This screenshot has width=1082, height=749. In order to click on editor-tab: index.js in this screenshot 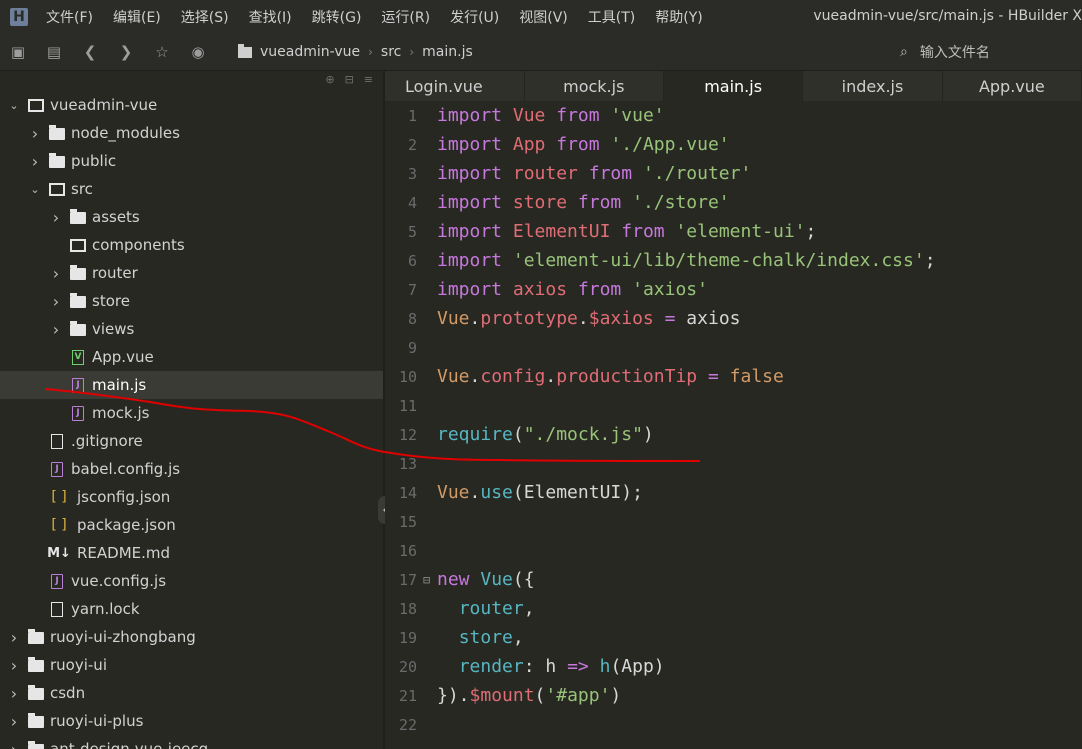, I will do `click(873, 86)`.